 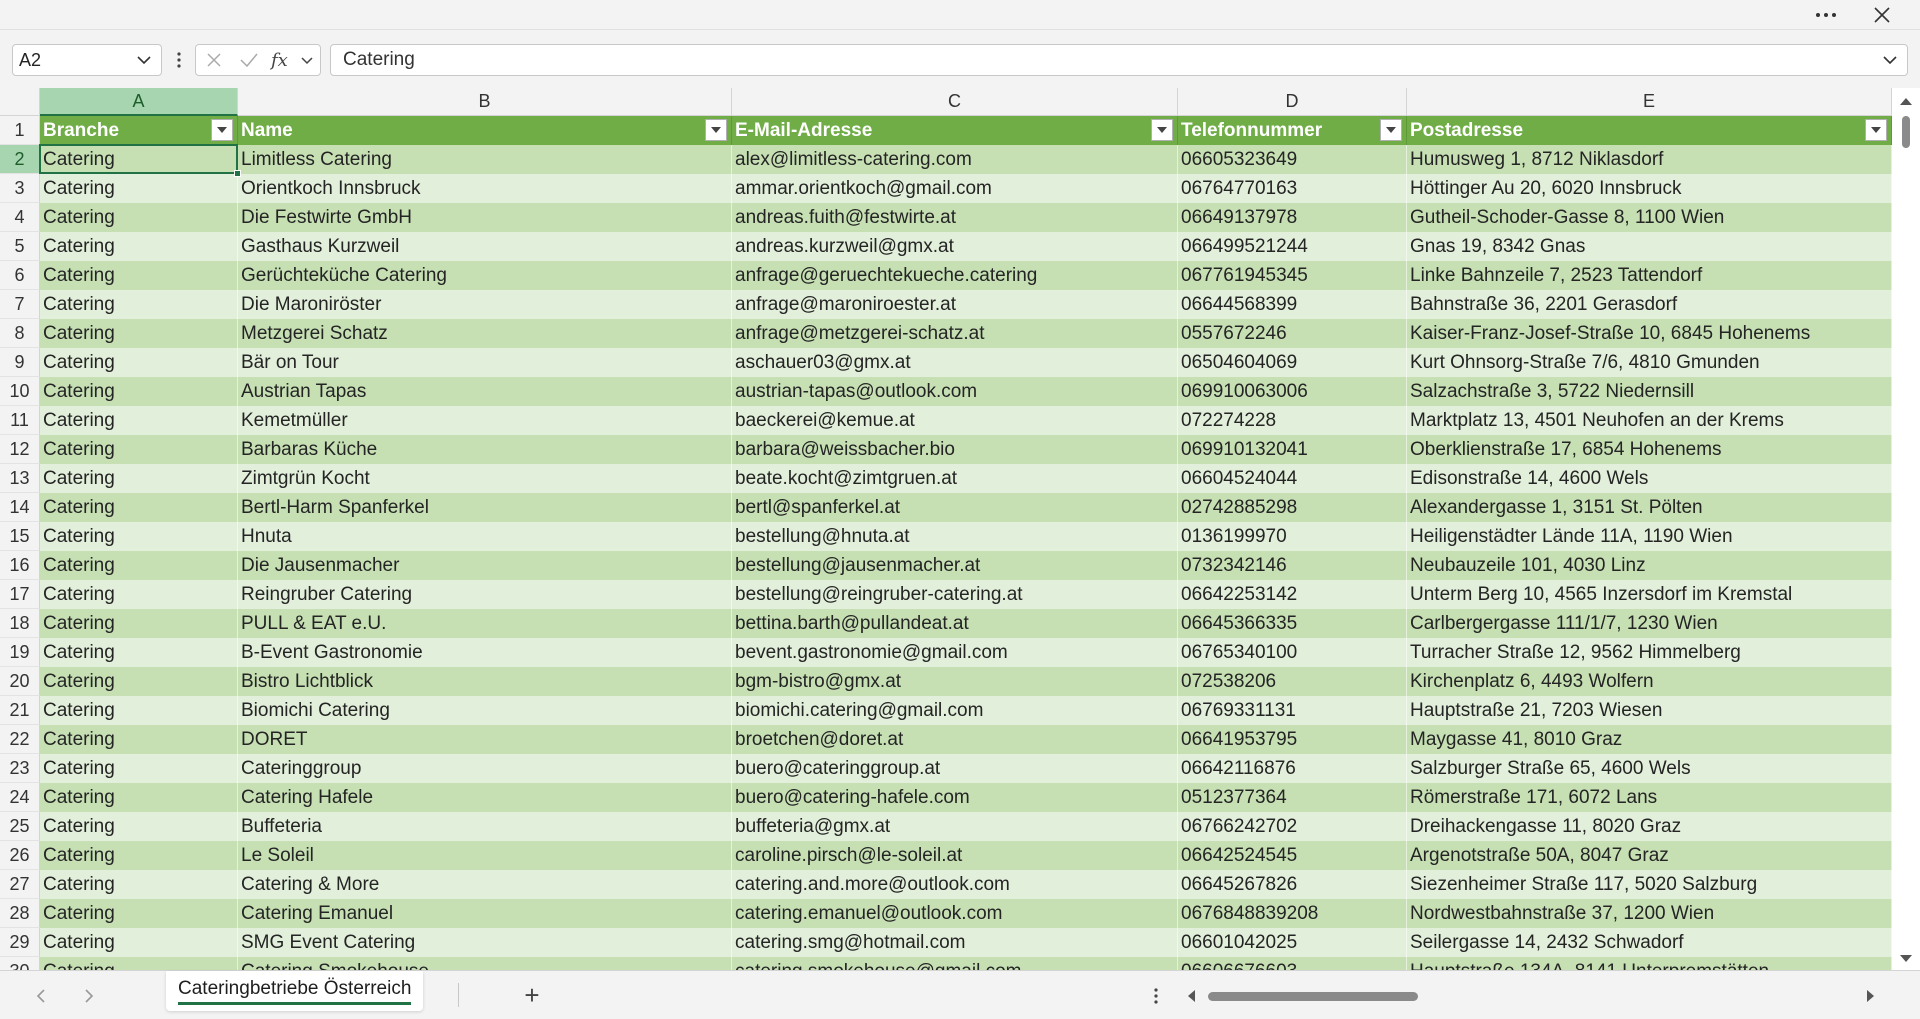 I want to click on table-cell-name: Kemetmüller, so click(x=485, y=420).